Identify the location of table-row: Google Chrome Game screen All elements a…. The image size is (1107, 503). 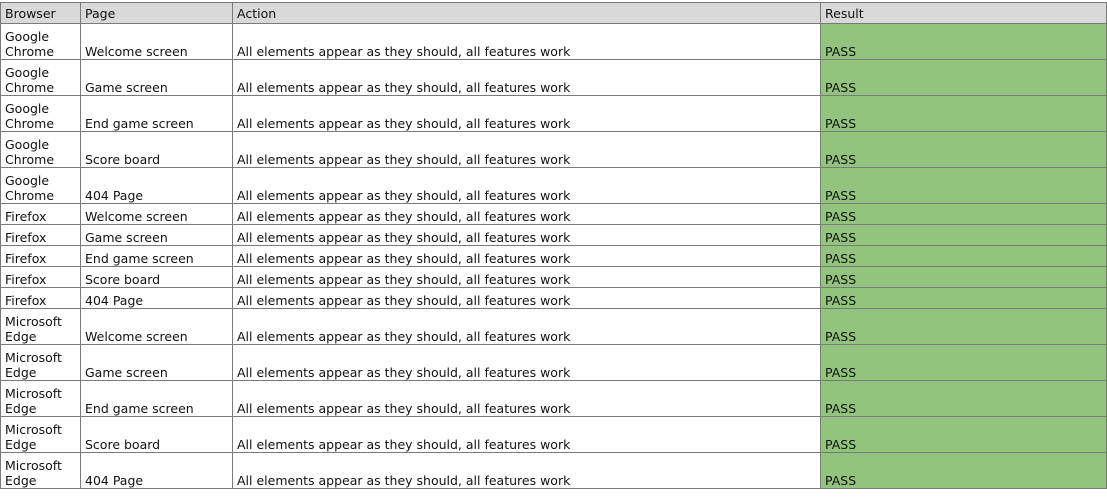
(553, 77).